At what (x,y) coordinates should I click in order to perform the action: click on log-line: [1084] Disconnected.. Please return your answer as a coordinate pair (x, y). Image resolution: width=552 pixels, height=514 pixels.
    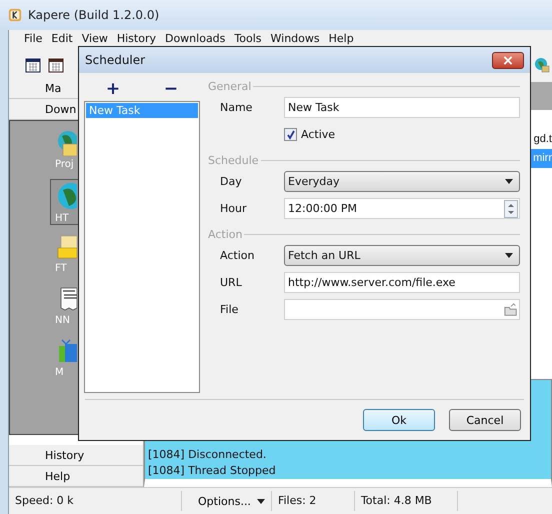
    Looking at the image, I should click on (208, 455).